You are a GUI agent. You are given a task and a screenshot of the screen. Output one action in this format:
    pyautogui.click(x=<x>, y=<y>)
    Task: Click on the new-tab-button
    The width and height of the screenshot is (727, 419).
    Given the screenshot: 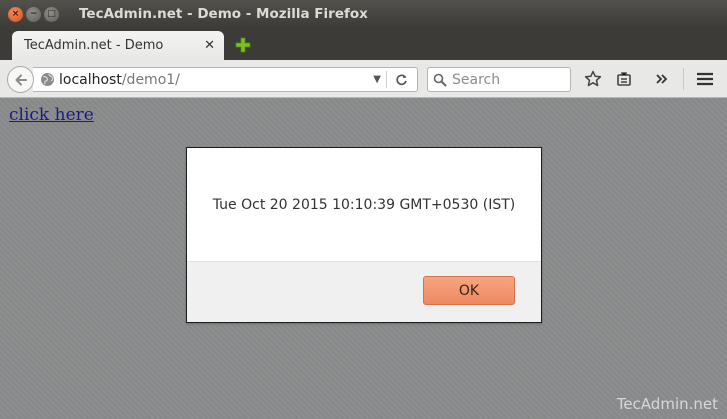 What is the action you would take?
    pyautogui.click(x=243, y=45)
    